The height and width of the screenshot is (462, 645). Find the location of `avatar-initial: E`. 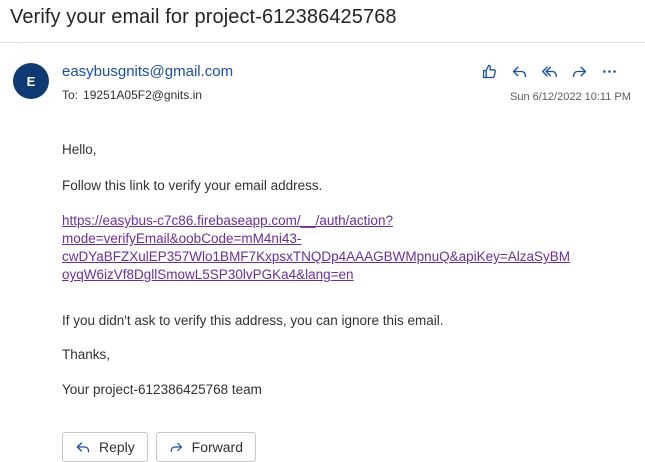

avatar-initial: E is located at coordinates (31, 81).